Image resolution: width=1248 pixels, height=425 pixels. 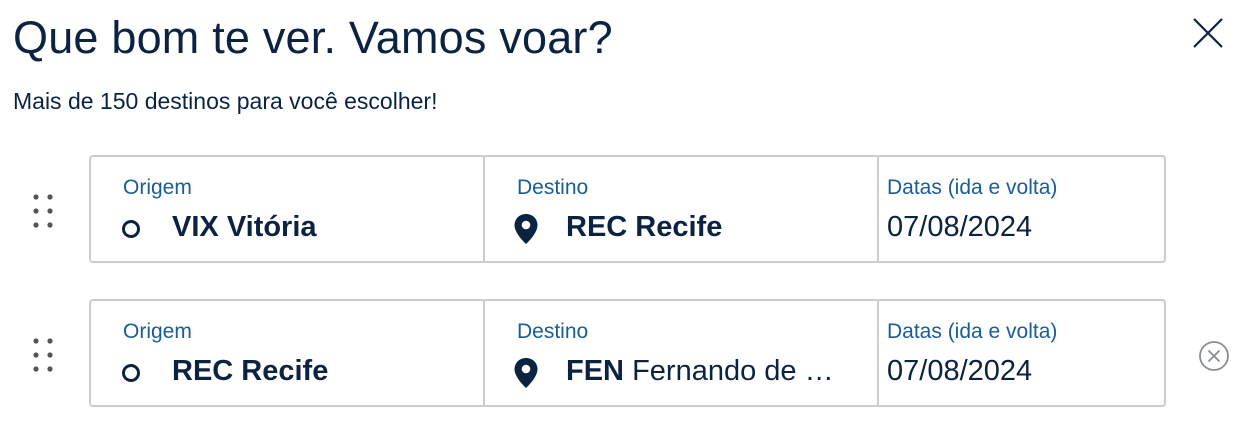 What do you see at coordinates (679, 227) in the screenshot?
I see `destination-city: Recife` at bounding box center [679, 227].